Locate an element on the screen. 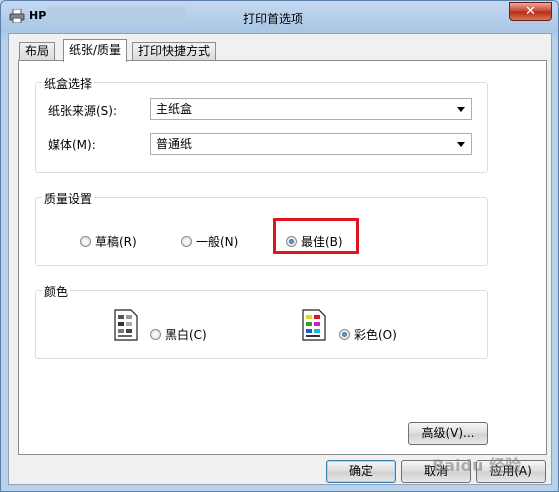 The height and width of the screenshot is (492, 559). close-button: ✕ is located at coordinates (530, 11).